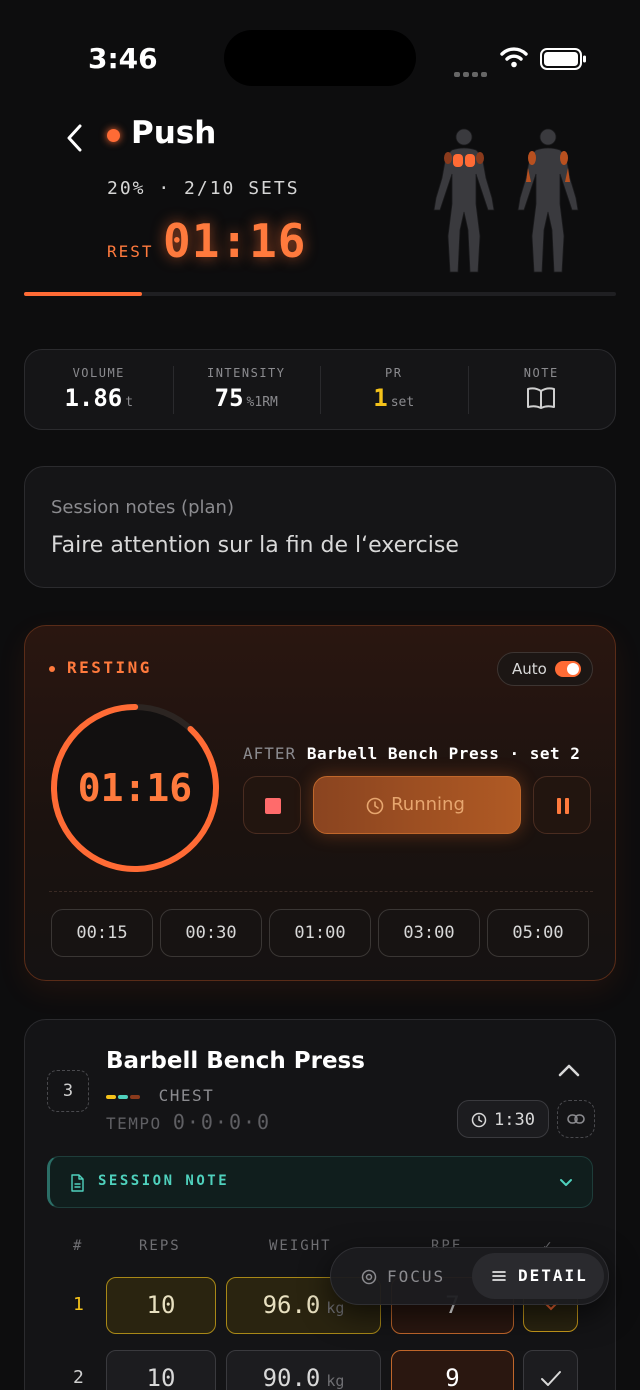  What do you see at coordinates (394, 389) in the screenshot?
I see `stat-pr: PR 1 set` at bounding box center [394, 389].